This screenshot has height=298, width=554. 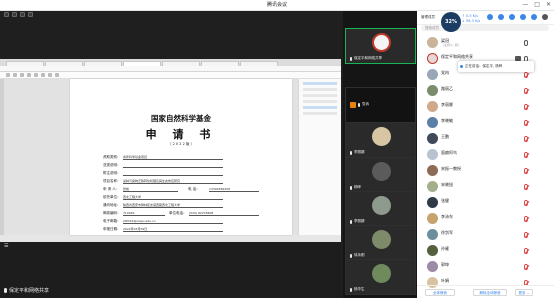 What do you see at coordinates (490, 17) in the screenshot?
I see `invite-icon` at bounding box center [490, 17].